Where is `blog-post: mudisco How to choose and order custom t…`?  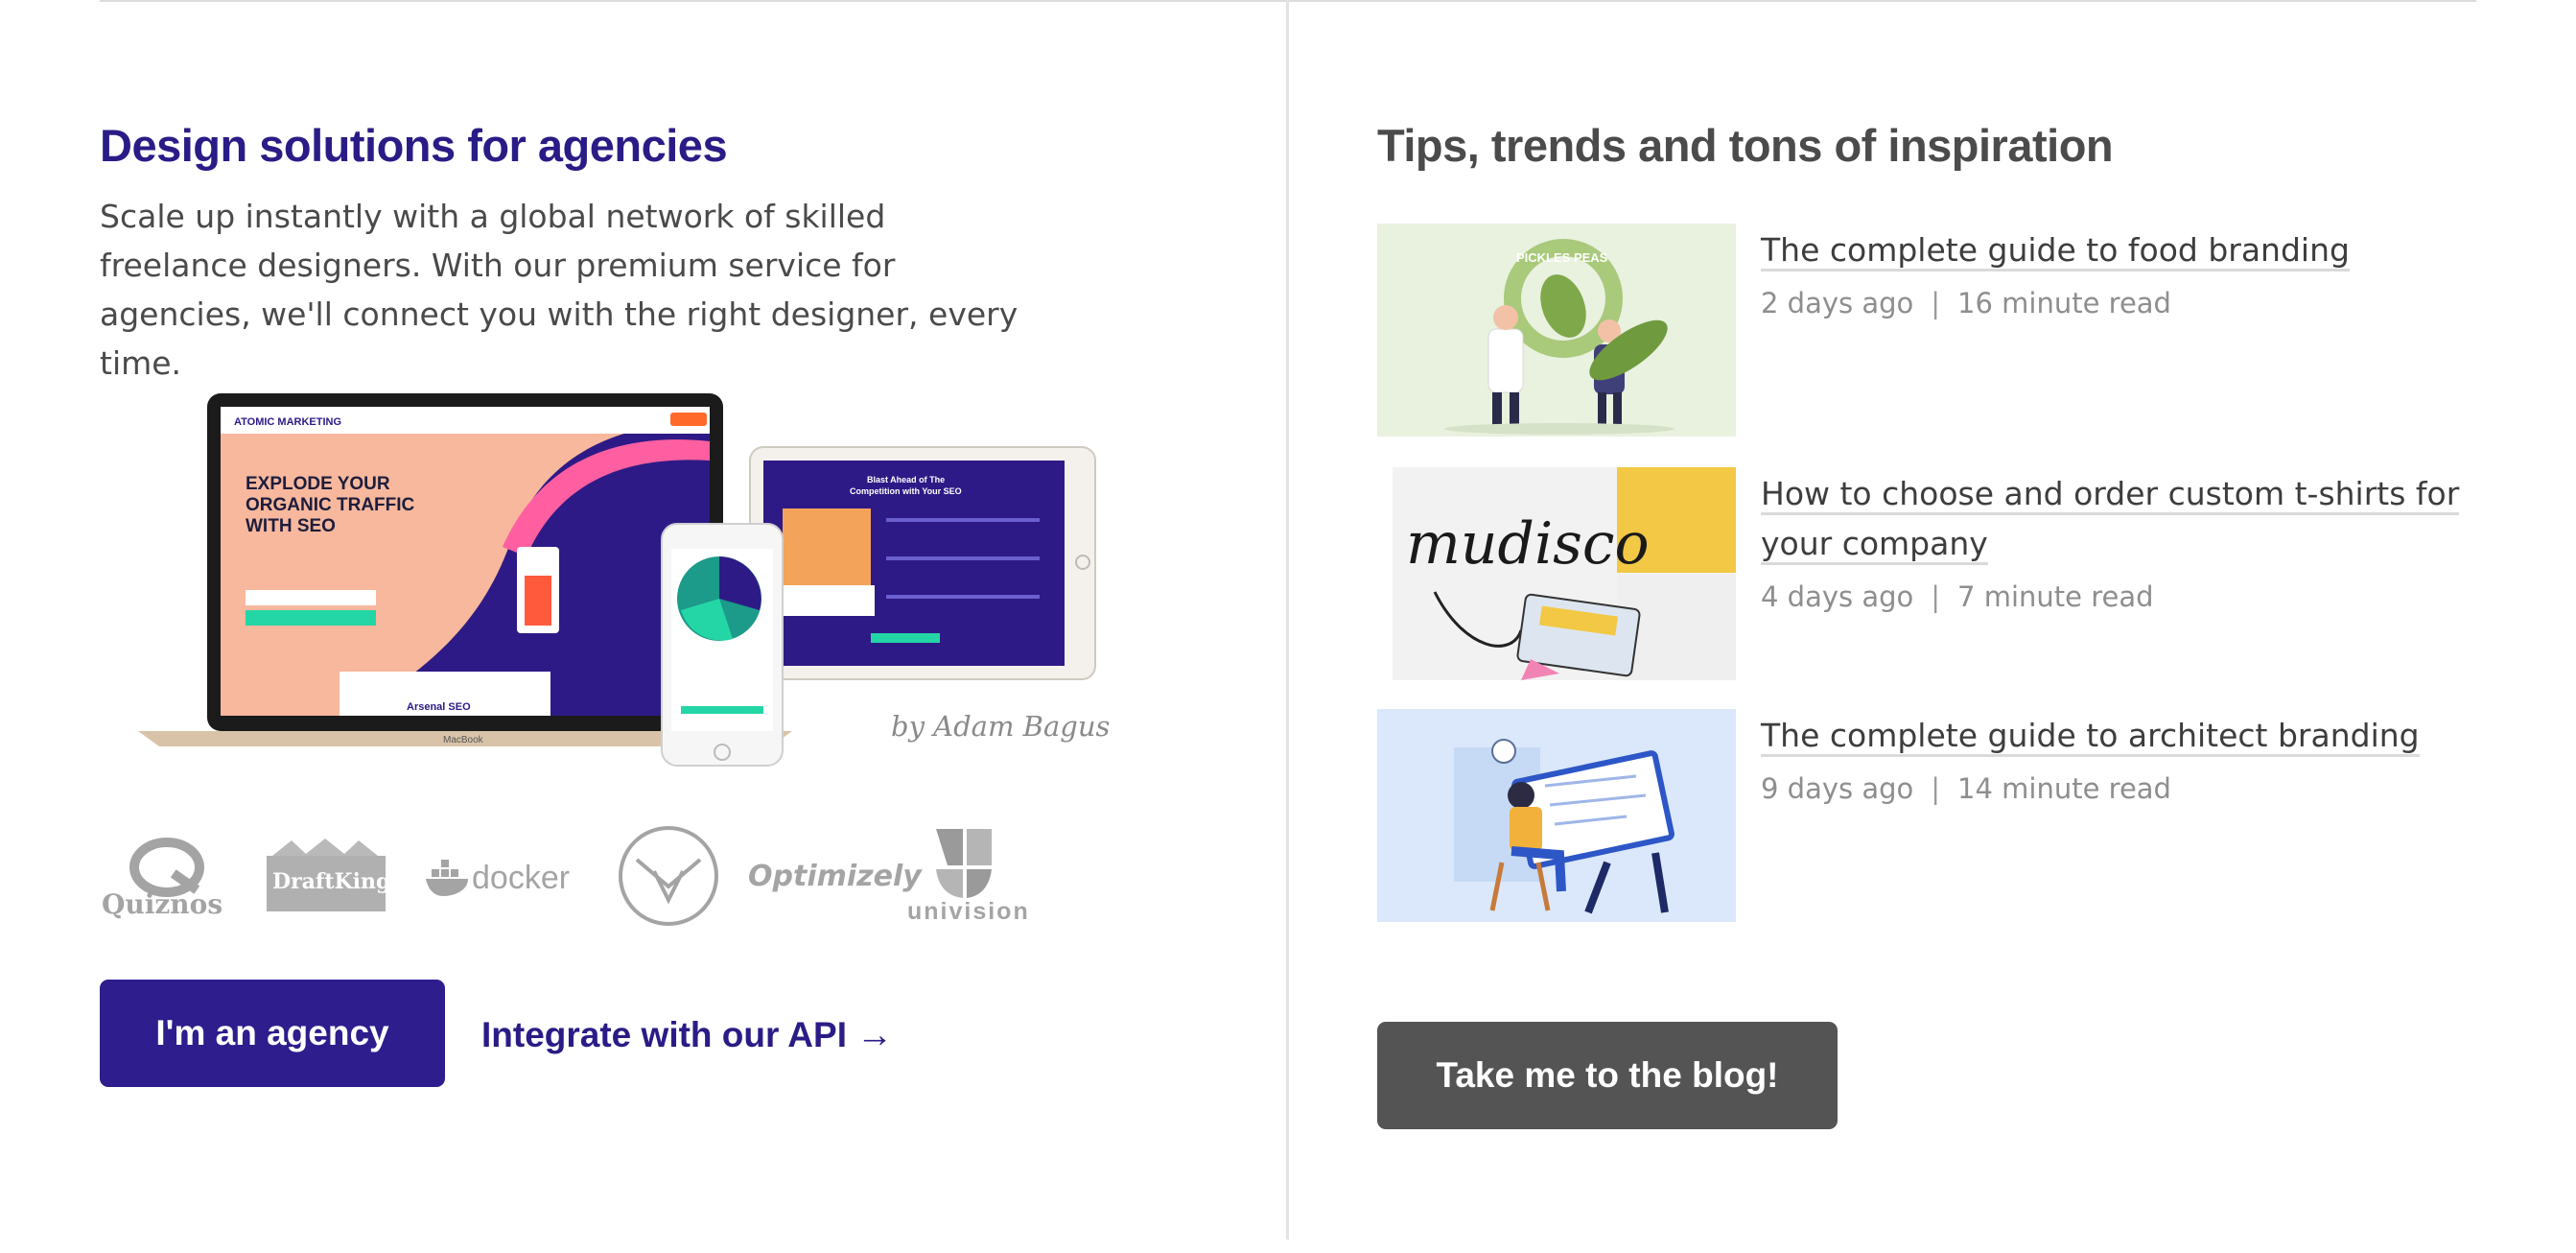
blog-post: mudisco How to choose and order custom t… is located at coordinates (1933, 577).